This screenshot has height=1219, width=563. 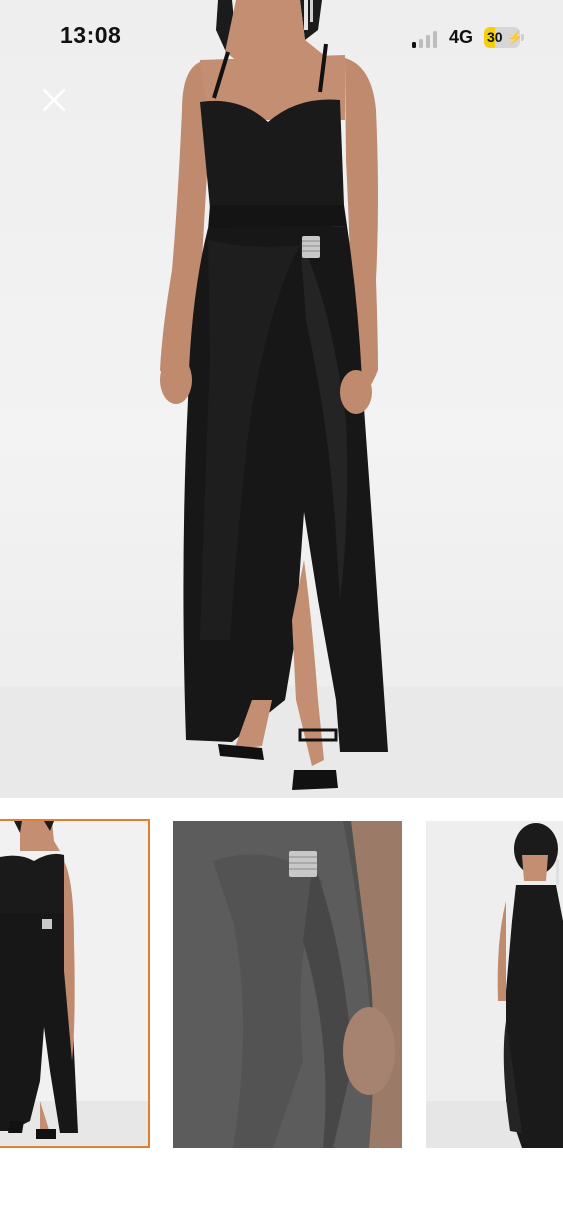 I want to click on cellular-signal-icon, so click(x=426, y=39).